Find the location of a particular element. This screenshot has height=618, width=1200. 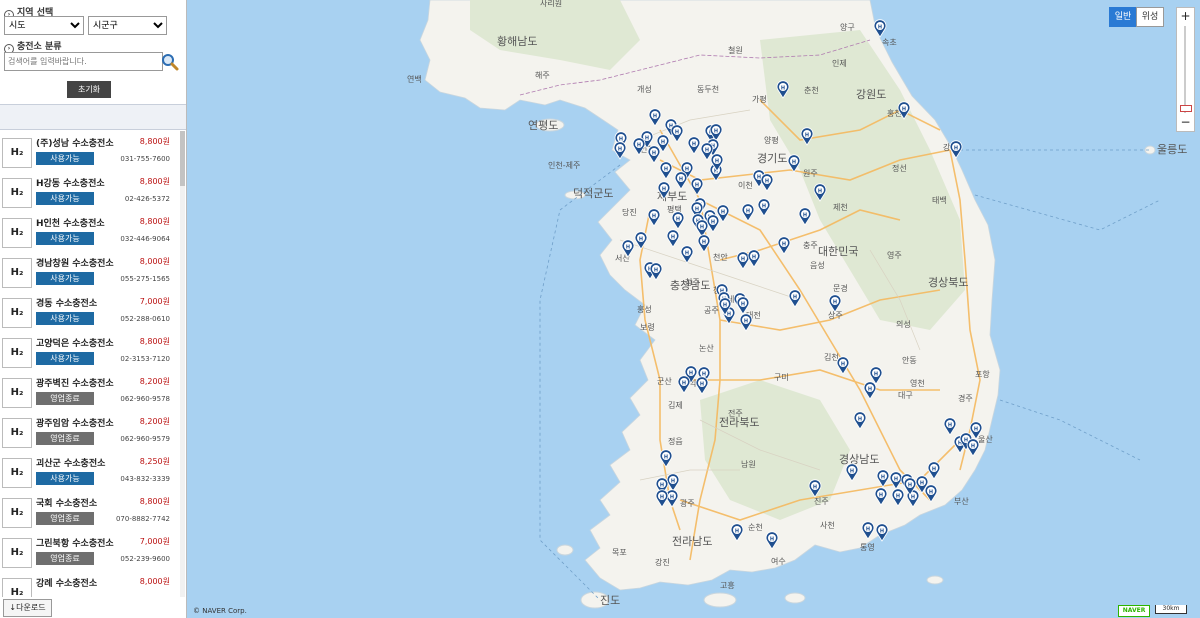

station-row: H₂ 그린북항 수소충전소 7,000원 영업종료 052-239-9600 is located at coordinates (90, 551).